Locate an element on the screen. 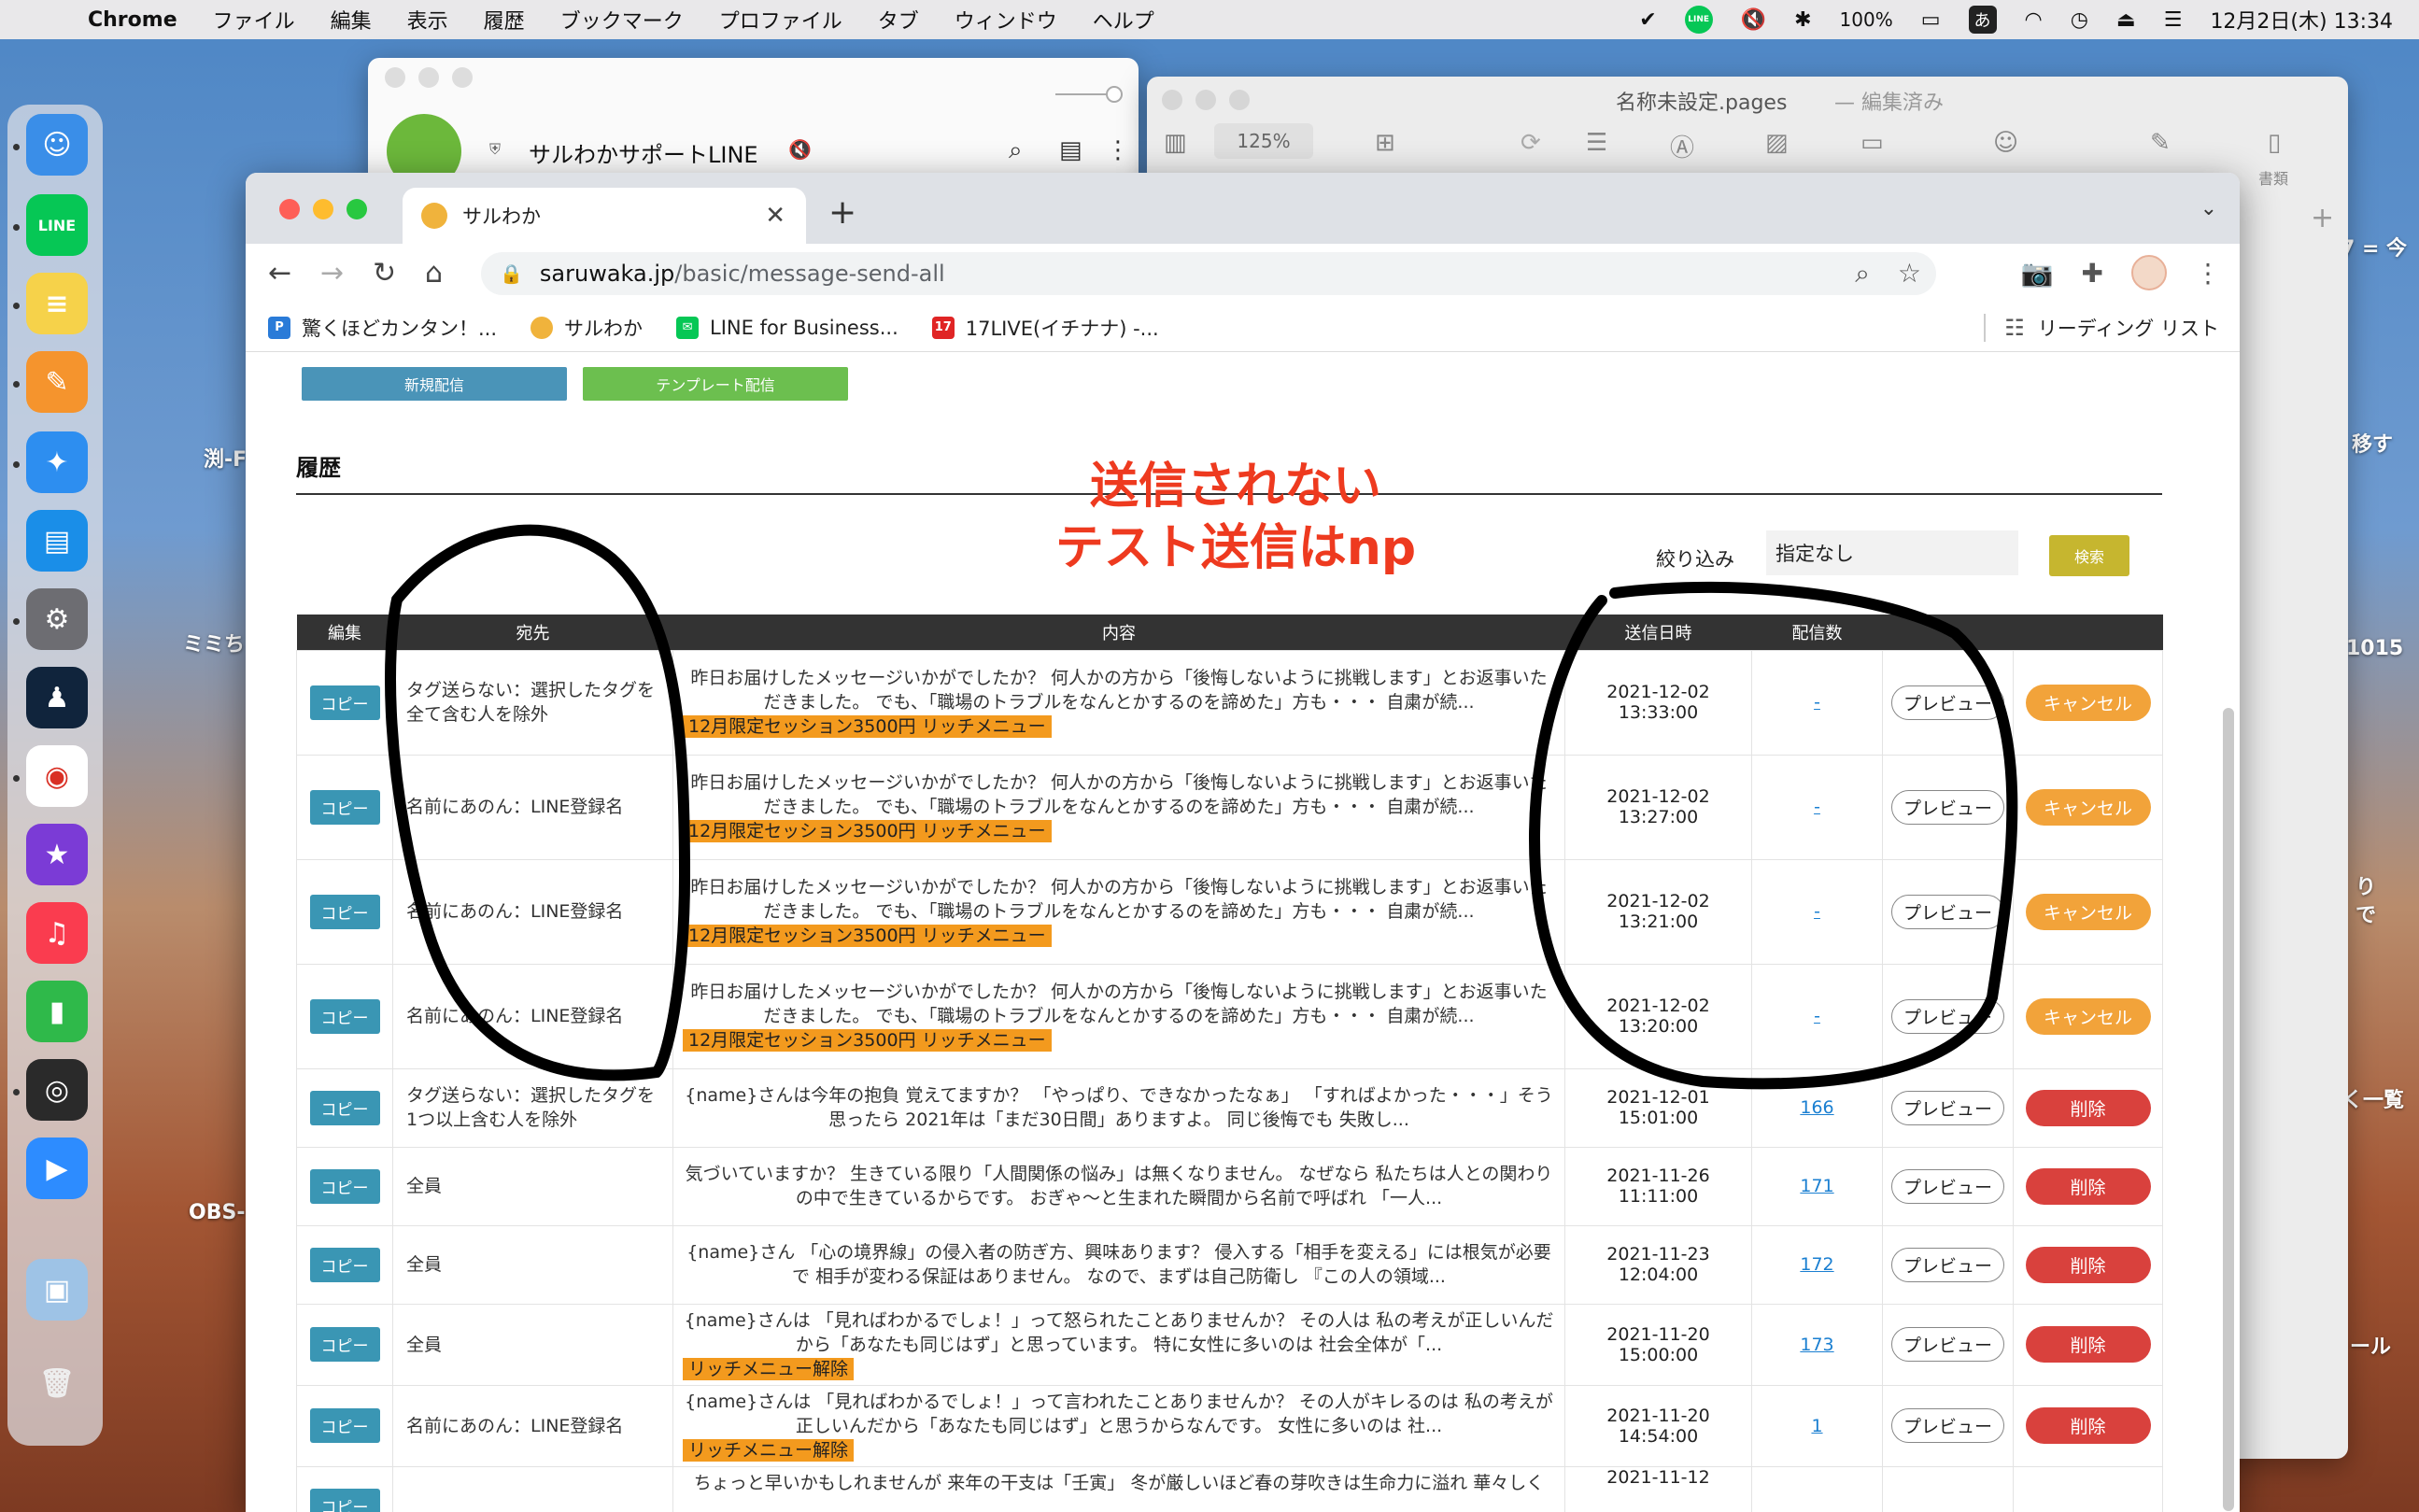  numbers-icon: ▮ is located at coordinates (57, 1011).